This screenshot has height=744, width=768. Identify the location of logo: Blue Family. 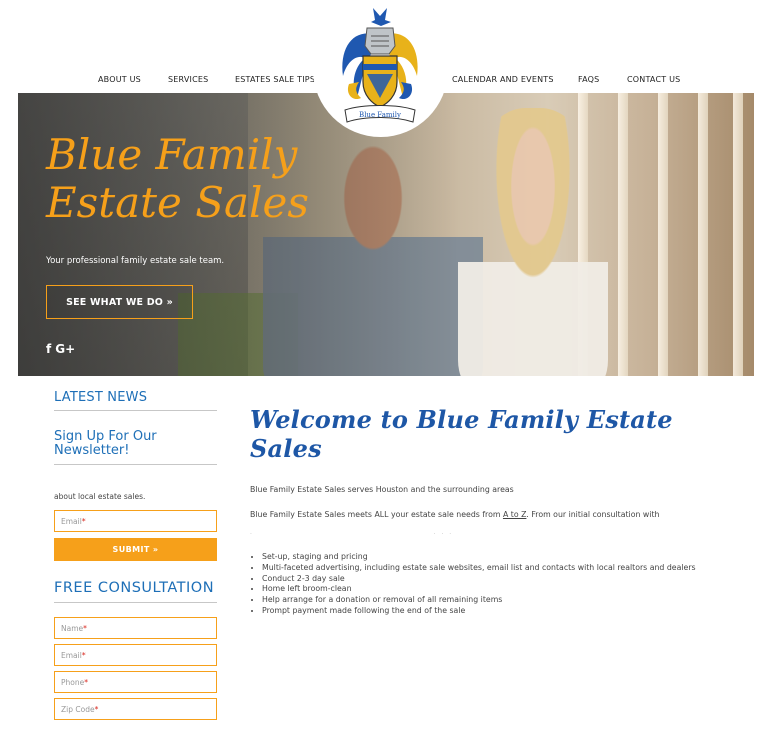
(380, 68).